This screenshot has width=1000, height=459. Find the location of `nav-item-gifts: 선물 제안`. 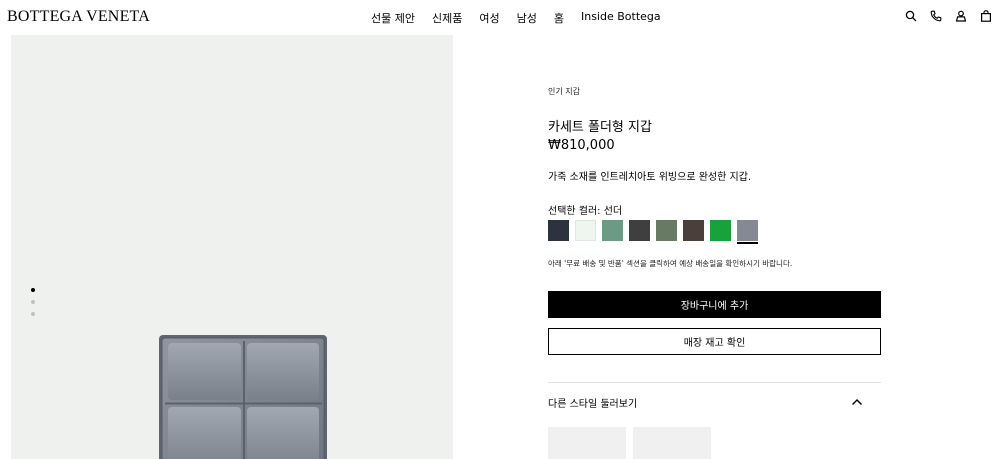

nav-item-gifts: 선물 제안 is located at coordinates (393, 18).